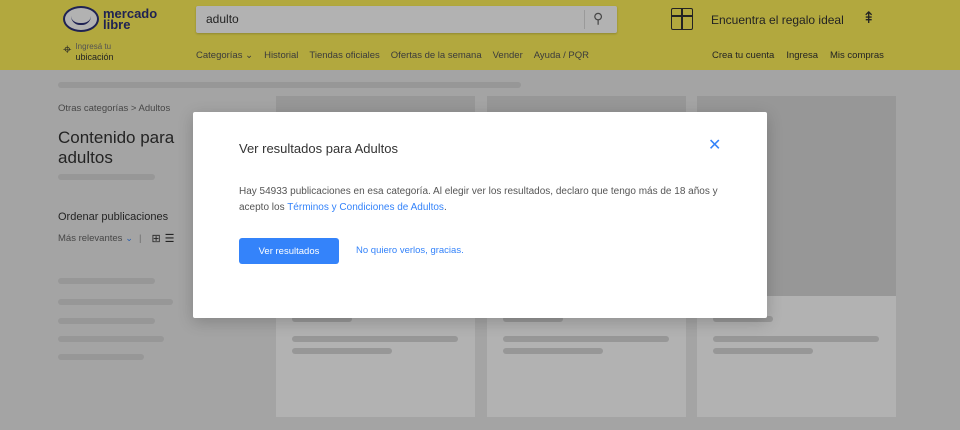 The height and width of the screenshot is (430, 960). What do you see at coordinates (365, 207) in the screenshot?
I see `terms-link: Términos y Condiciones de Adultos` at bounding box center [365, 207].